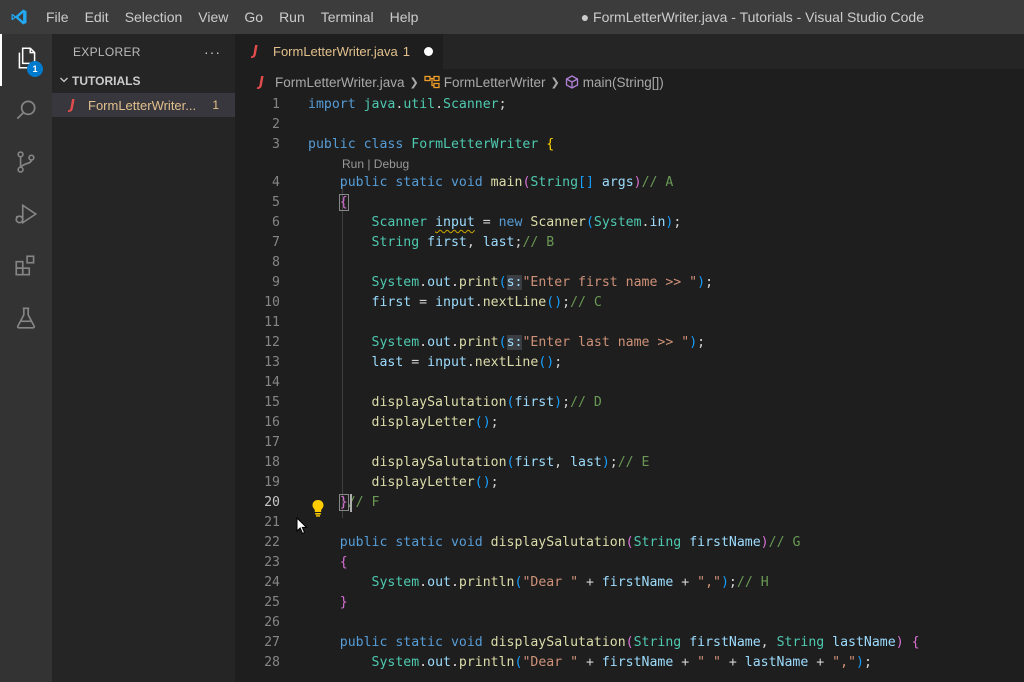  Describe the element at coordinates (486, 302) in the screenshot. I see `code-text: first = input.nextLine();// C` at that location.